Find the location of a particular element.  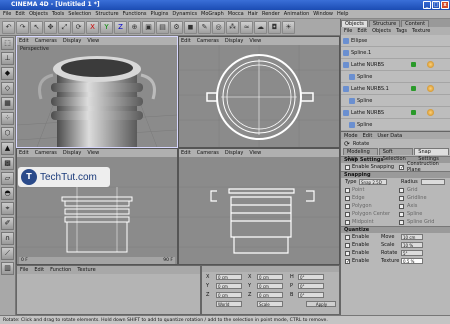

edges-mode-icon: ⬡ is located at coordinates (7, 133).